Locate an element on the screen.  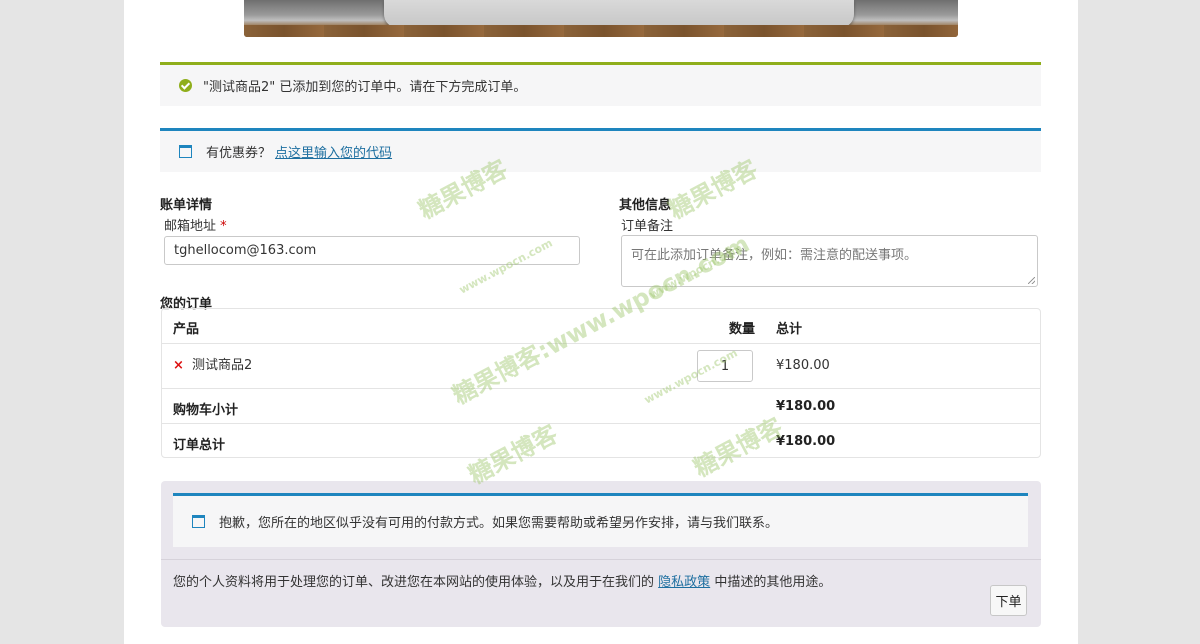
check-circle-icon is located at coordinates (185, 85).